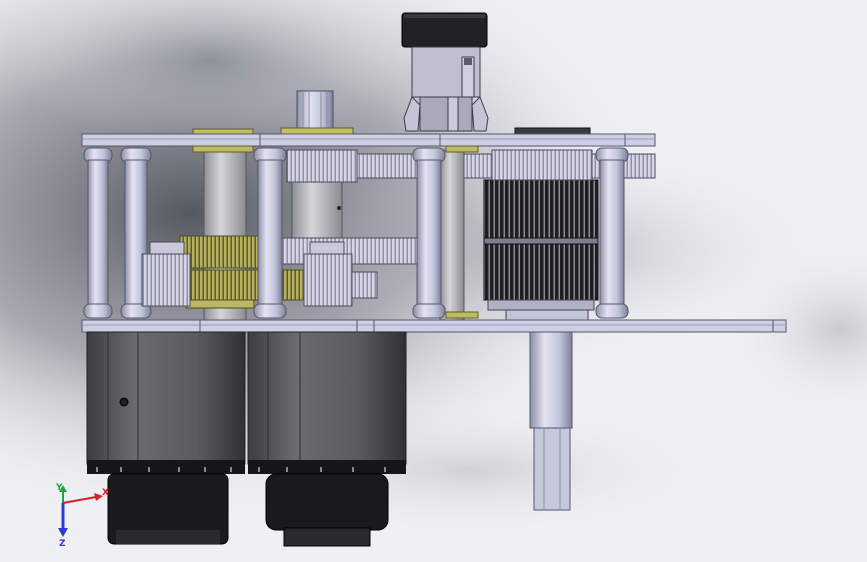 The image size is (867, 562). I want to click on output-shaft, so click(551, 421).